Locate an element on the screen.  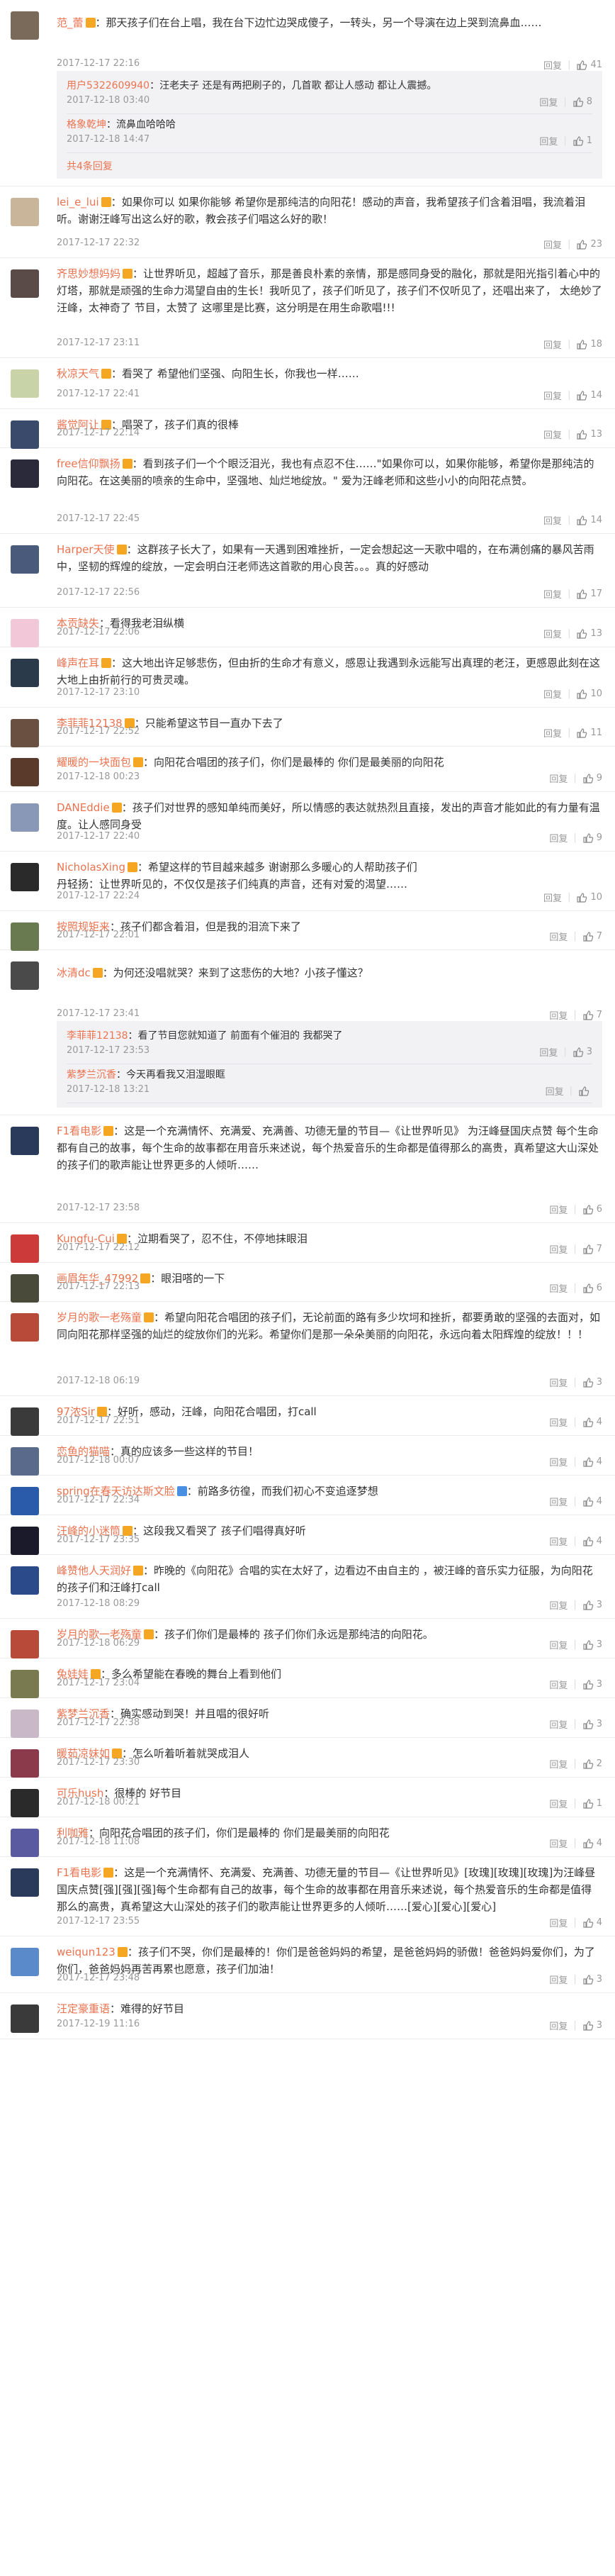
like-button: 8 is located at coordinates (582, 102).